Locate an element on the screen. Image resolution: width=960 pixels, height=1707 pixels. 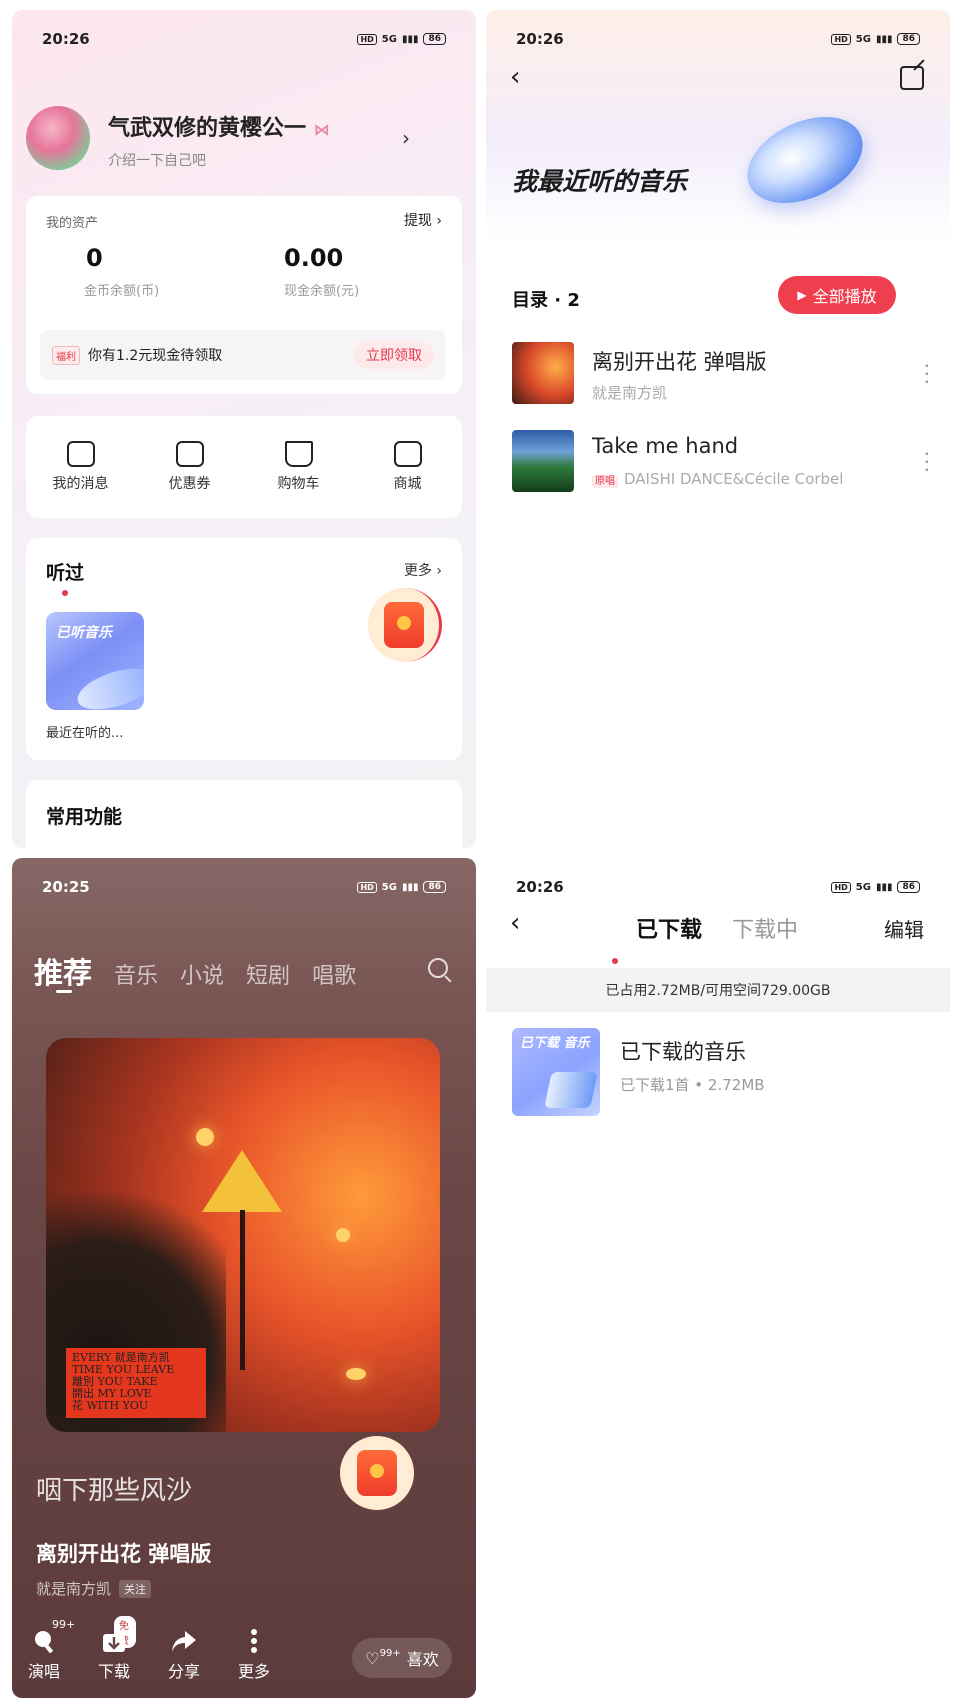
welfare-banner: 福利 你有1.2元现金待领取 立即领取 is located at coordinates (243, 355).